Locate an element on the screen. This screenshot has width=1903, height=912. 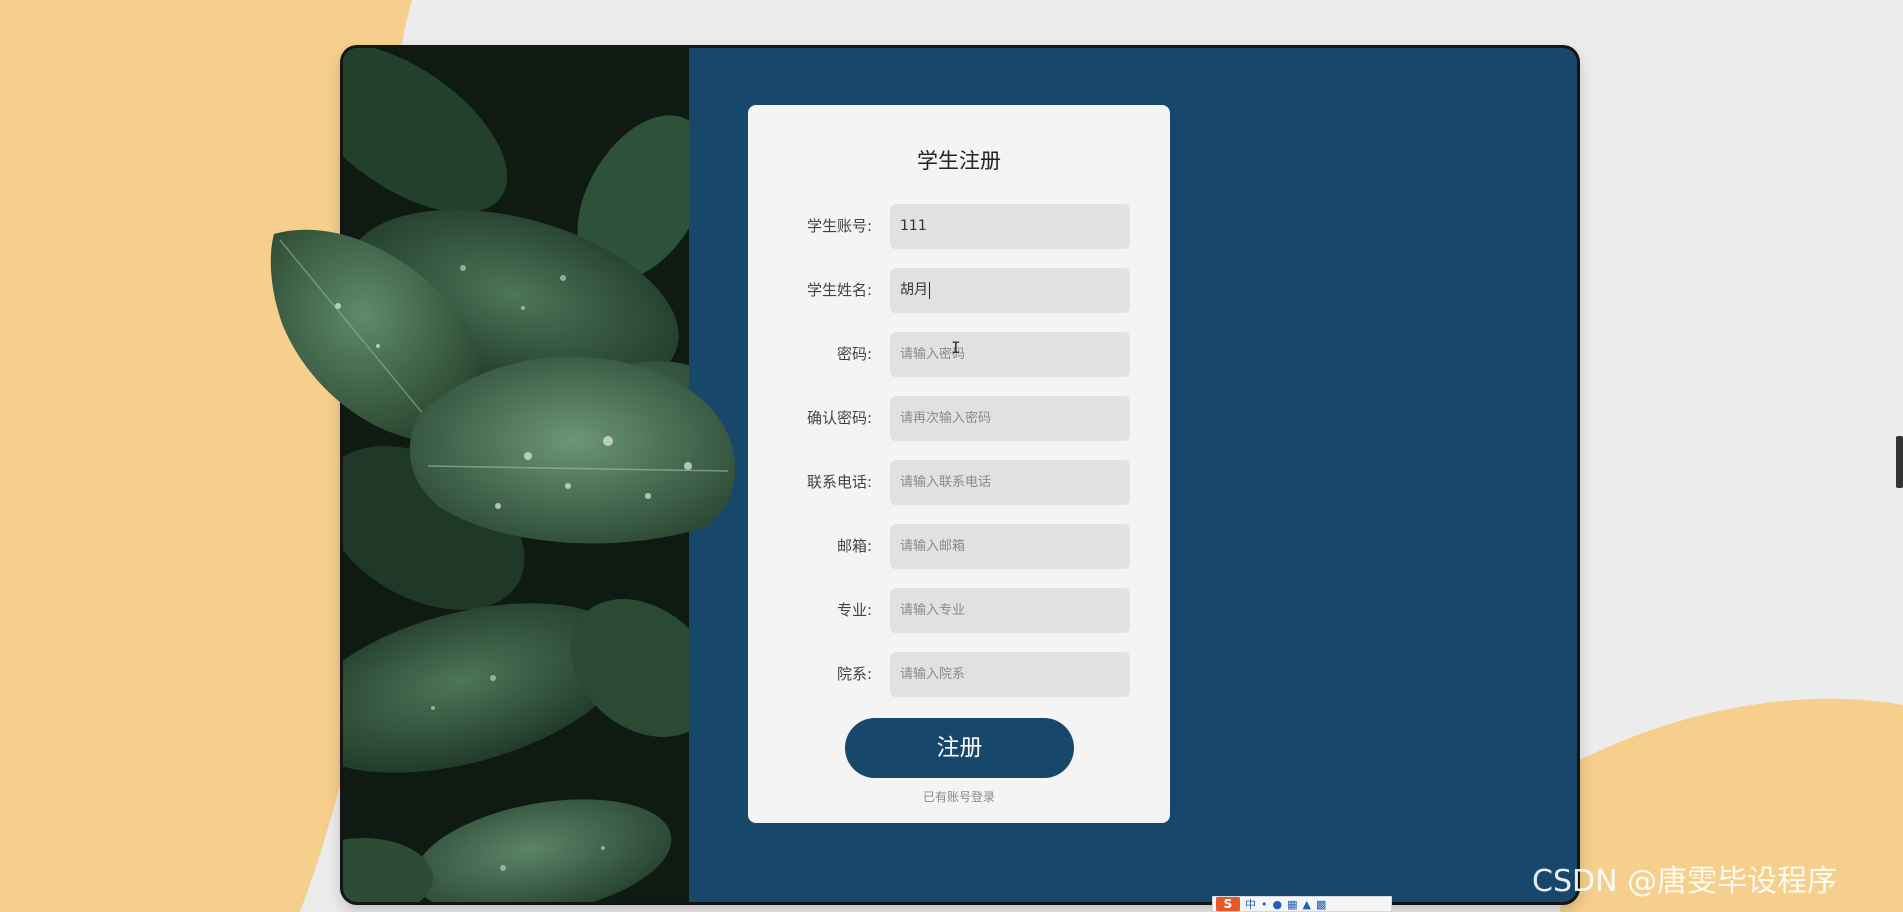
major-input: 请输入专业 is located at coordinates (1010, 610).